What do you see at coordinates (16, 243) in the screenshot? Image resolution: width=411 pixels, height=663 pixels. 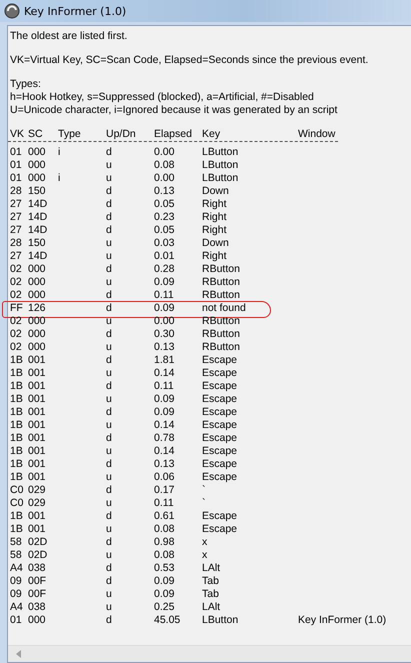 I see `table-cell: 28` at bounding box center [16, 243].